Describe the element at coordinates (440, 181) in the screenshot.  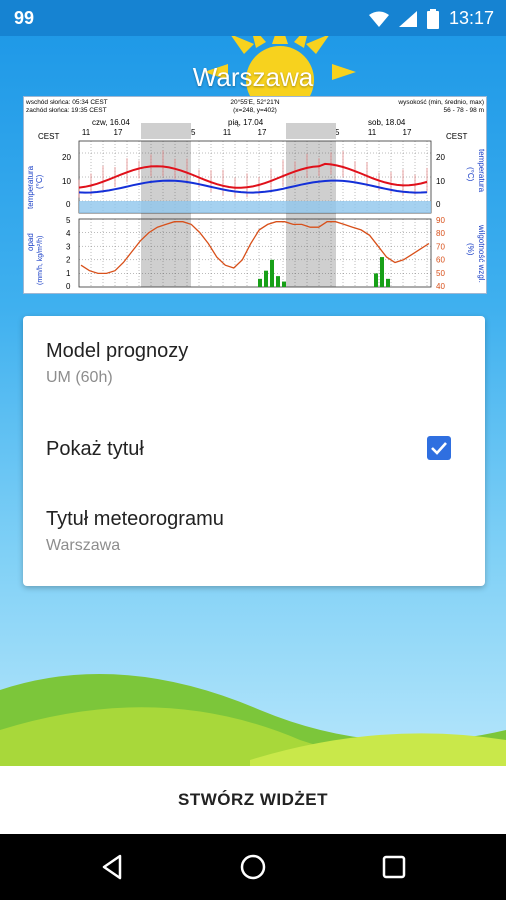
I see `meteogram-temp-ticks-10-right: 10` at that location.